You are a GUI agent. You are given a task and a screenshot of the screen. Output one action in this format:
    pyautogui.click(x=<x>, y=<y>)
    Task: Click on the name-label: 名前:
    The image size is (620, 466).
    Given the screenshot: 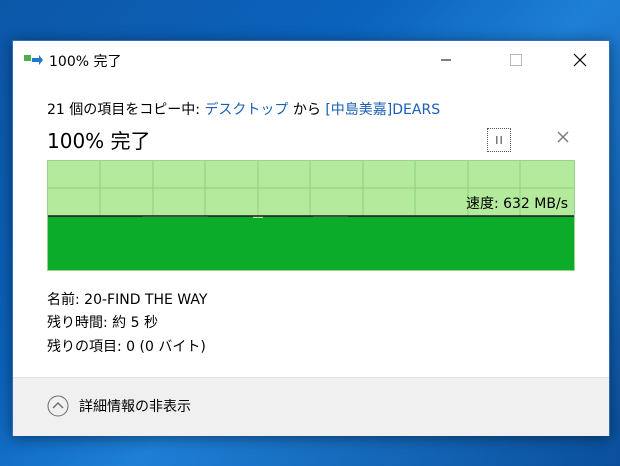 What is the action you would take?
    pyautogui.click(x=66, y=300)
    